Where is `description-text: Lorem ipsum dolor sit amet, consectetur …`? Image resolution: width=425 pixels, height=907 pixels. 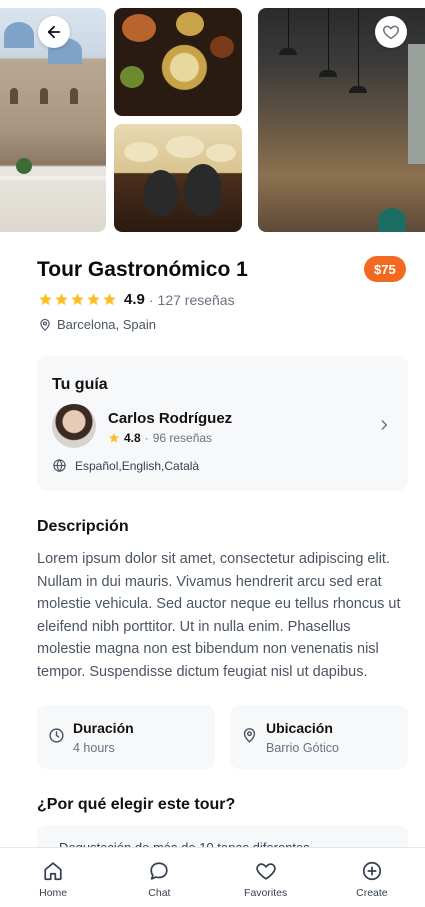 description-text: Lorem ipsum dolor sit amet, consectetur … is located at coordinates (219, 615).